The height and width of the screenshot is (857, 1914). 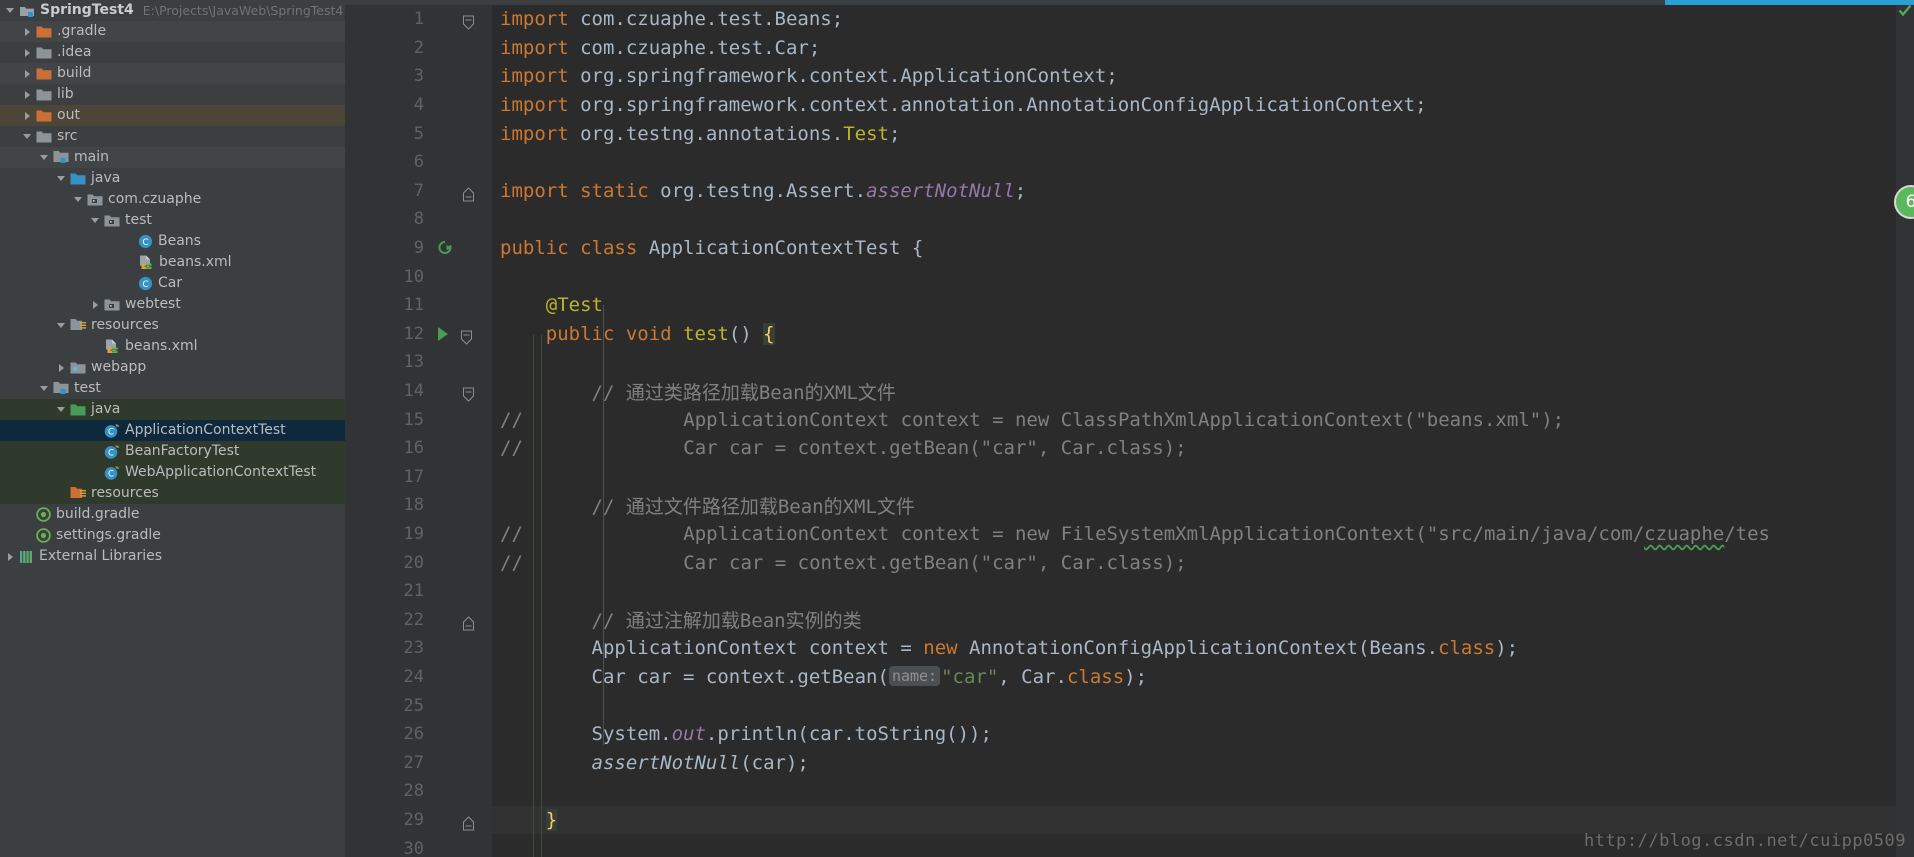 I want to click on code-line: 9 public class ApplicationContextTest {, so click(x=1129, y=248).